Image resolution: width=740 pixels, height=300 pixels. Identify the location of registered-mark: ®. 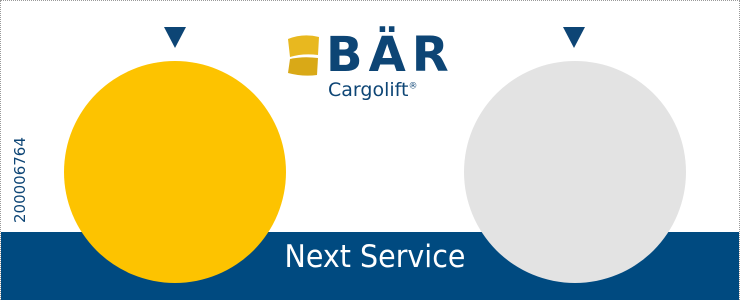
(413, 86).